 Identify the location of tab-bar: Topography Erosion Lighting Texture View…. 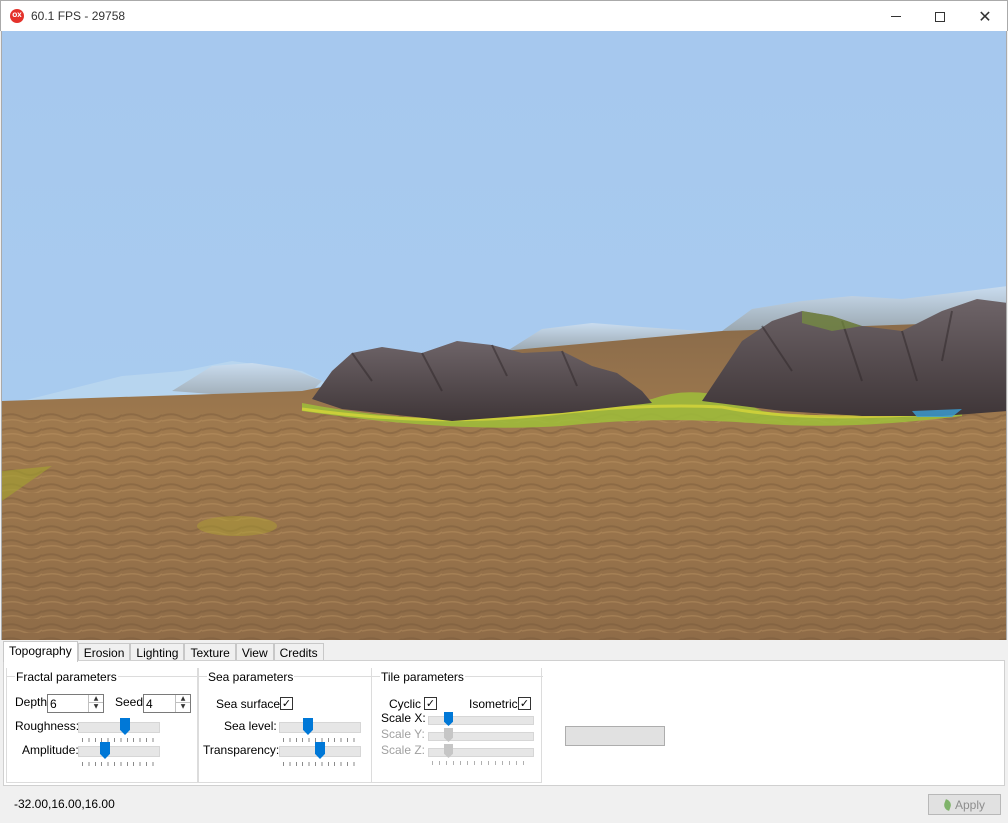
(163, 651).